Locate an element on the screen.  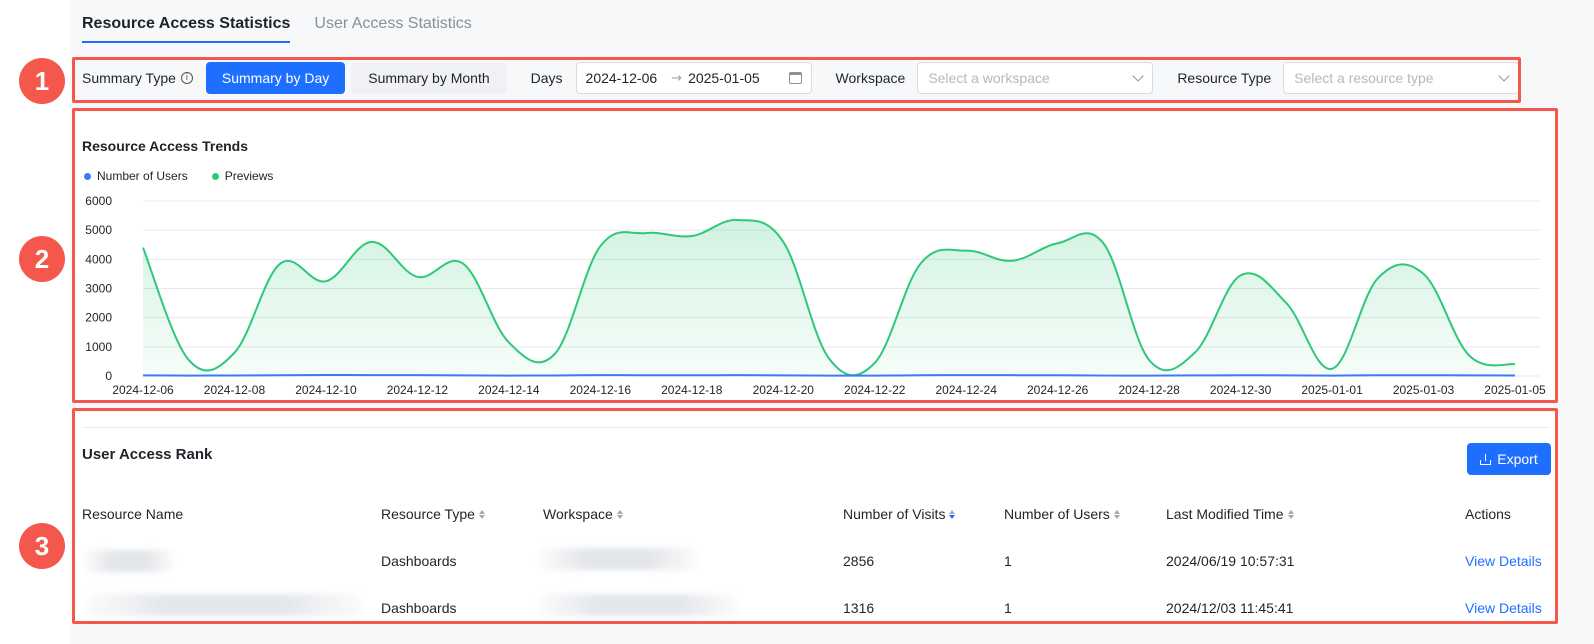
tab-resource-access-statistics: Resource Access Statistics is located at coordinates (186, 22).